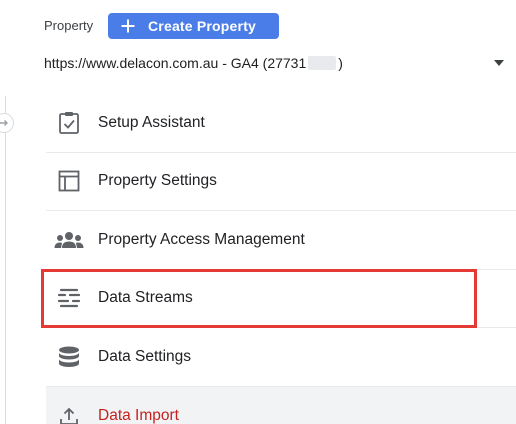 The width and height of the screenshot is (516, 424). Describe the element at coordinates (281, 182) in the screenshot. I see `menu-item-property-settings: Property Settings` at that location.